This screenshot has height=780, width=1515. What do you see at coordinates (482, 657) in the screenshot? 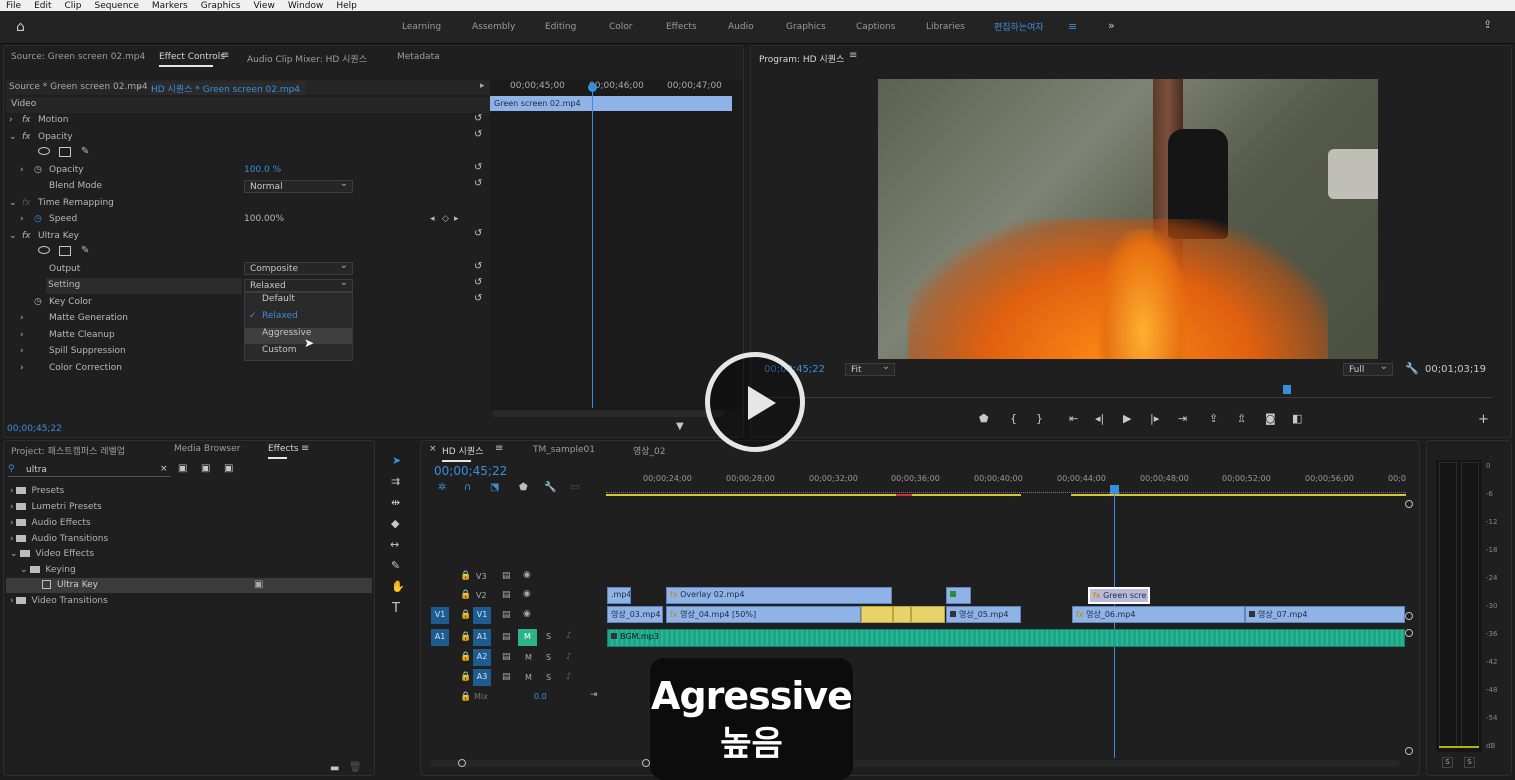
I see `track-a2-label: A2` at bounding box center [482, 657].